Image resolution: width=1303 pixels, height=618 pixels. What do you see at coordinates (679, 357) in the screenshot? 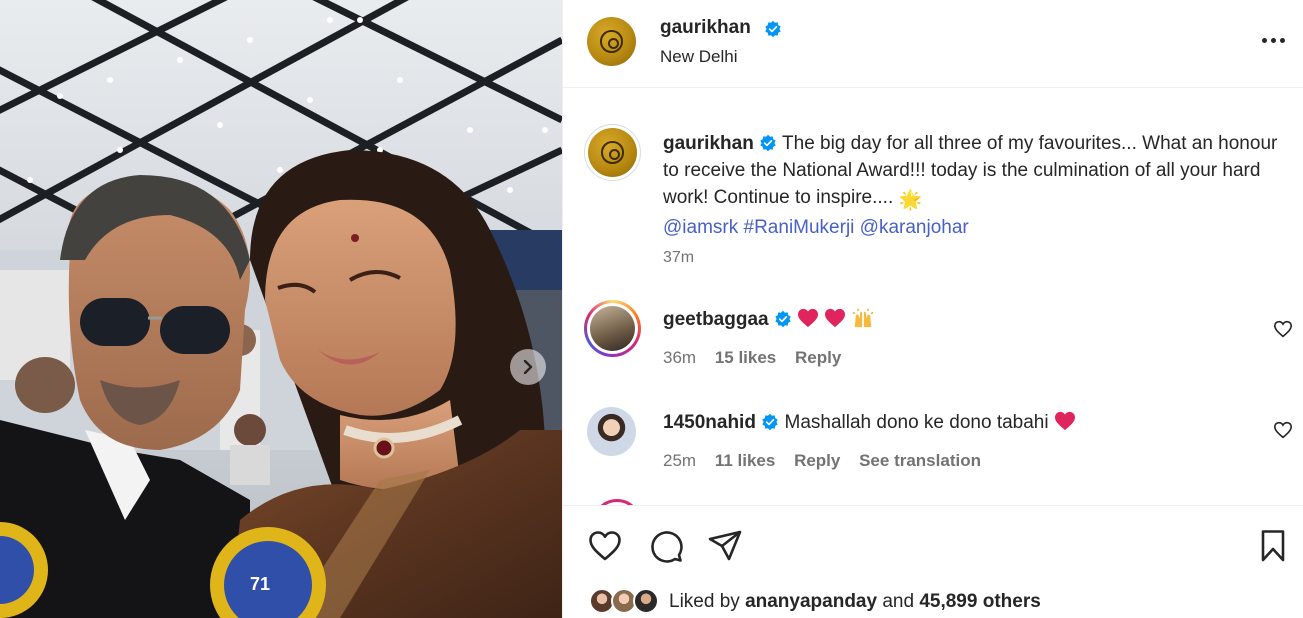
I see `comment-time: 36m` at bounding box center [679, 357].